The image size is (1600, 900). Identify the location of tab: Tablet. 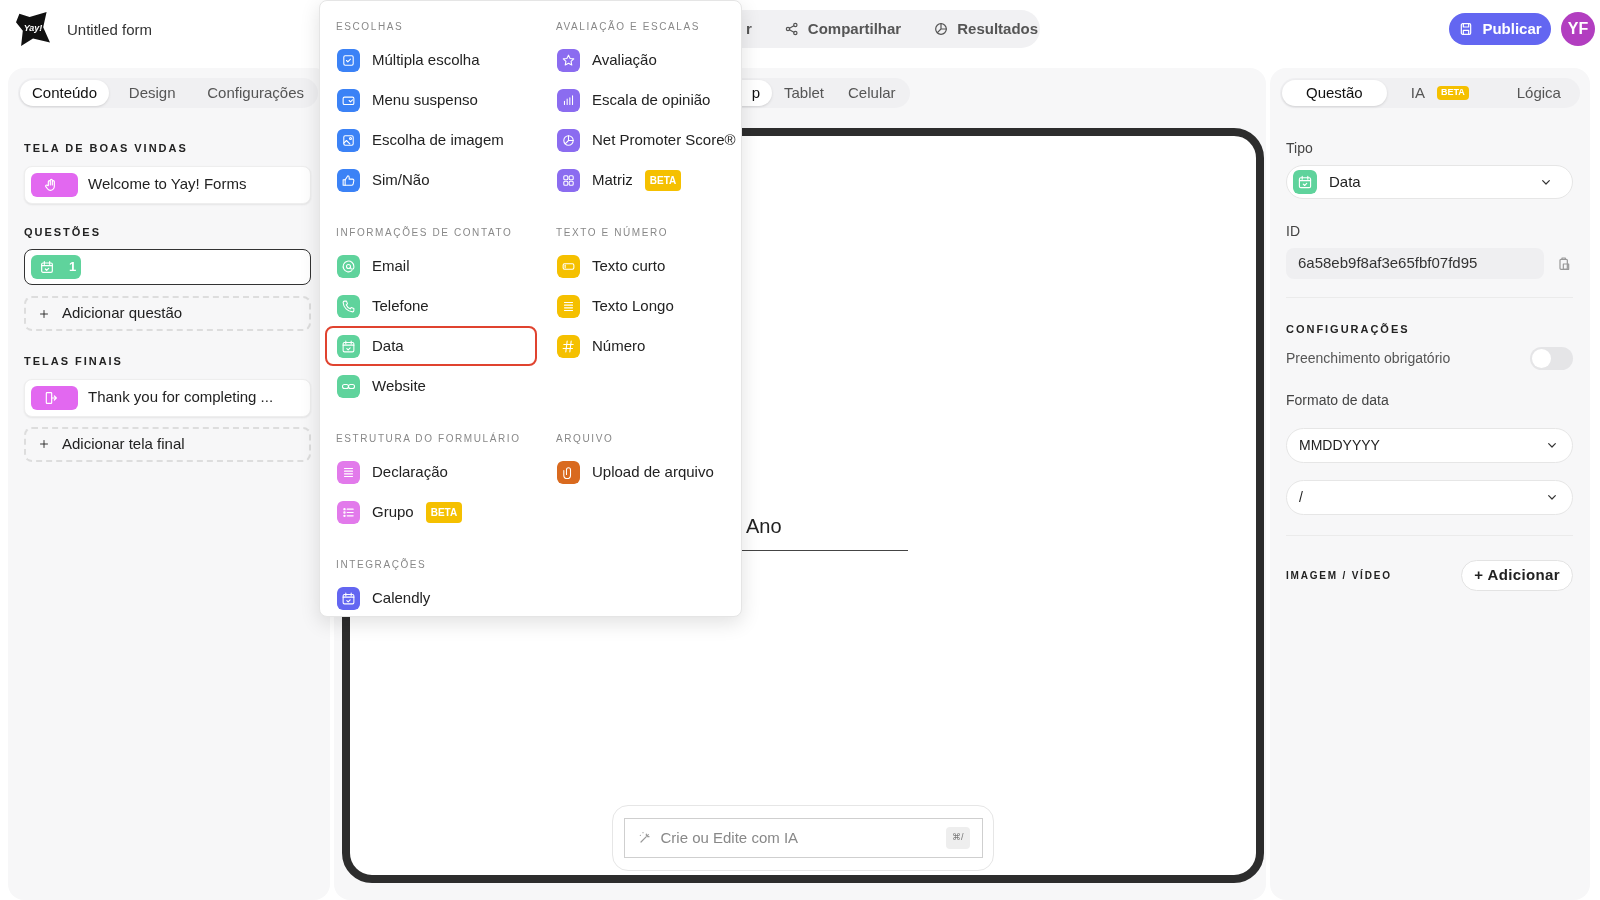
(804, 93).